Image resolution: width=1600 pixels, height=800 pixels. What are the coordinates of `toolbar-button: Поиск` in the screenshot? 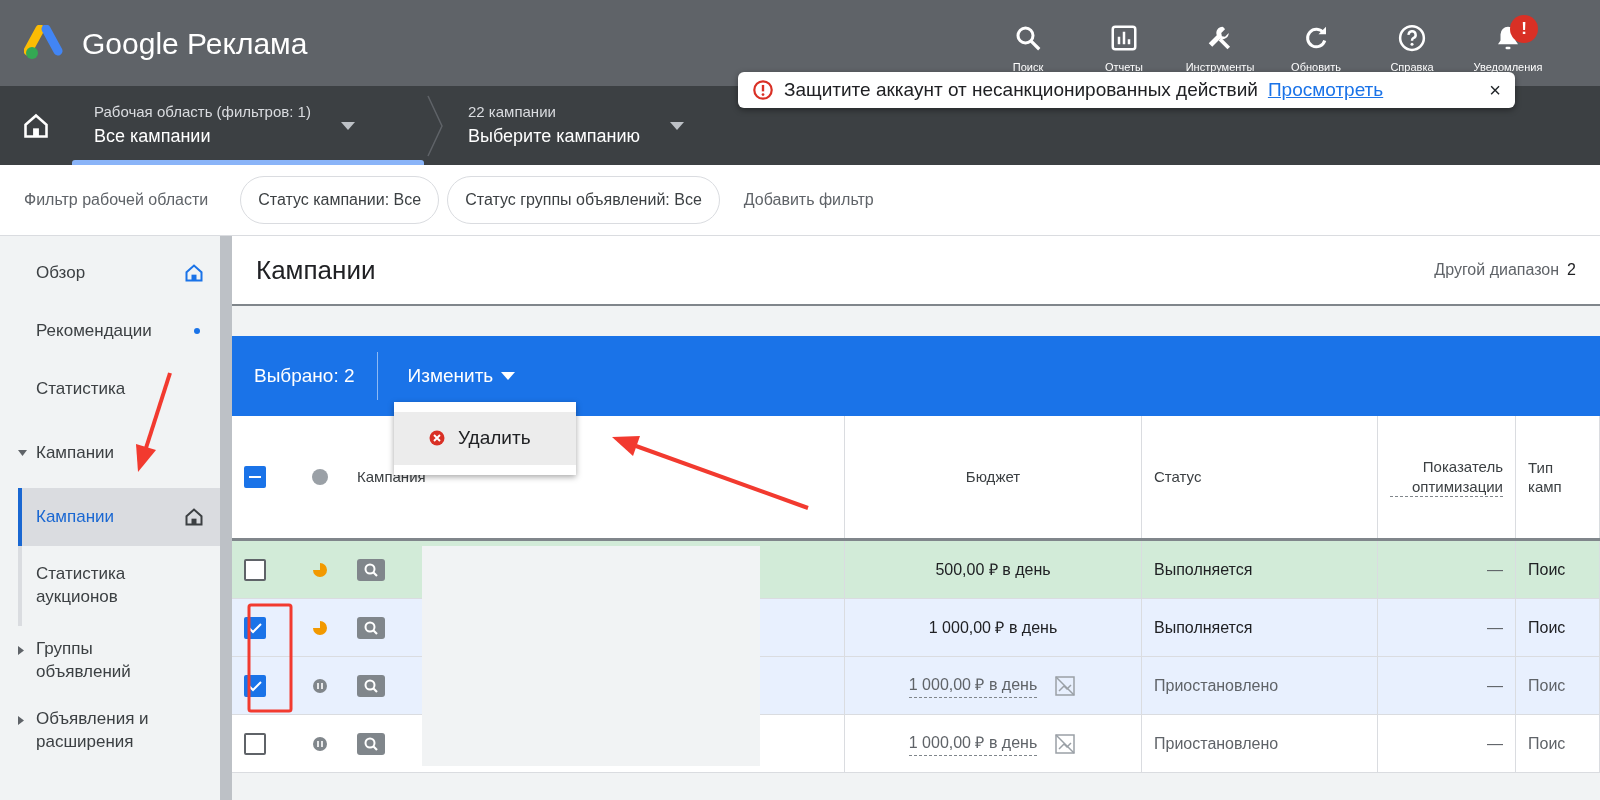 It's located at (1028, 43).